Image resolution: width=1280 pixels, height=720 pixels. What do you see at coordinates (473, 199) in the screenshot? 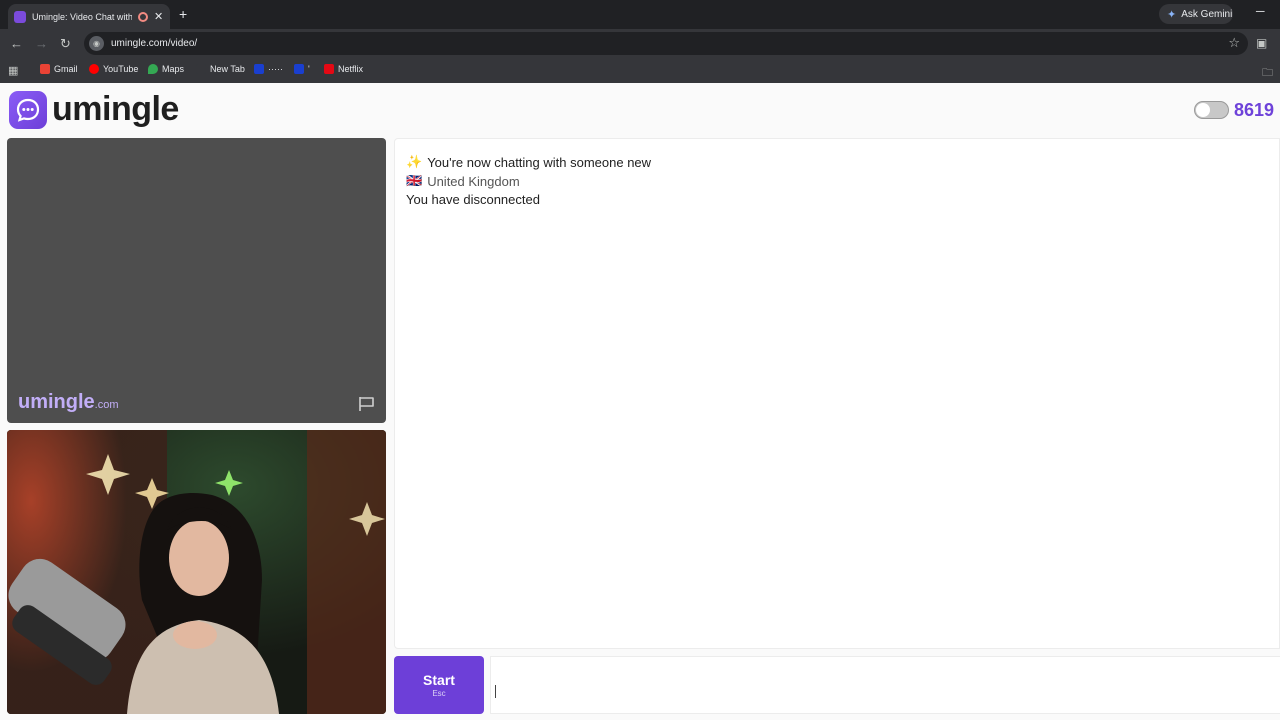
I see `chat-message-disconnected: You have disconnected` at bounding box center [473, 199].